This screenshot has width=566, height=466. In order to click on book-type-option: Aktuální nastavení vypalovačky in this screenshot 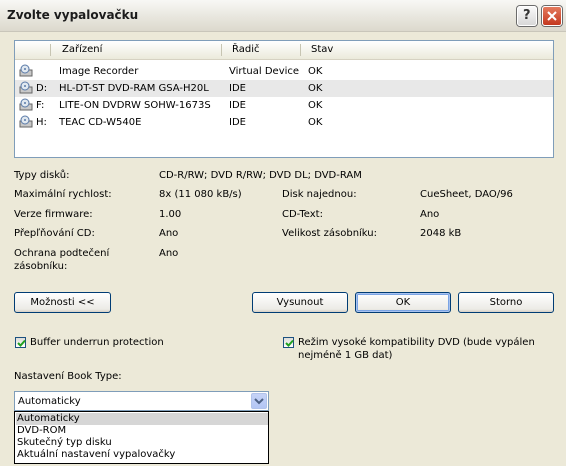, I will do `click(142, 455)`.